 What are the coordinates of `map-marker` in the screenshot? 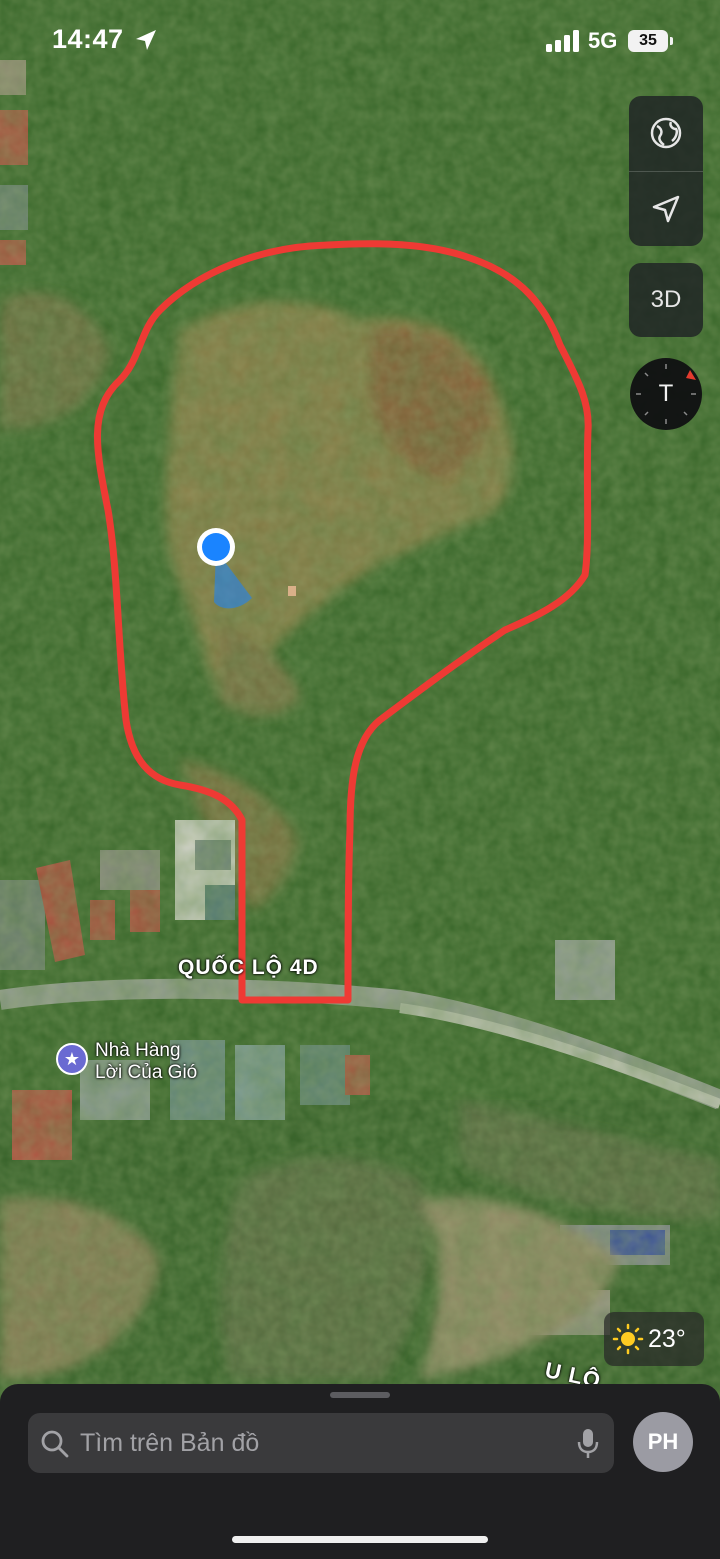 It's located at (292, 591).